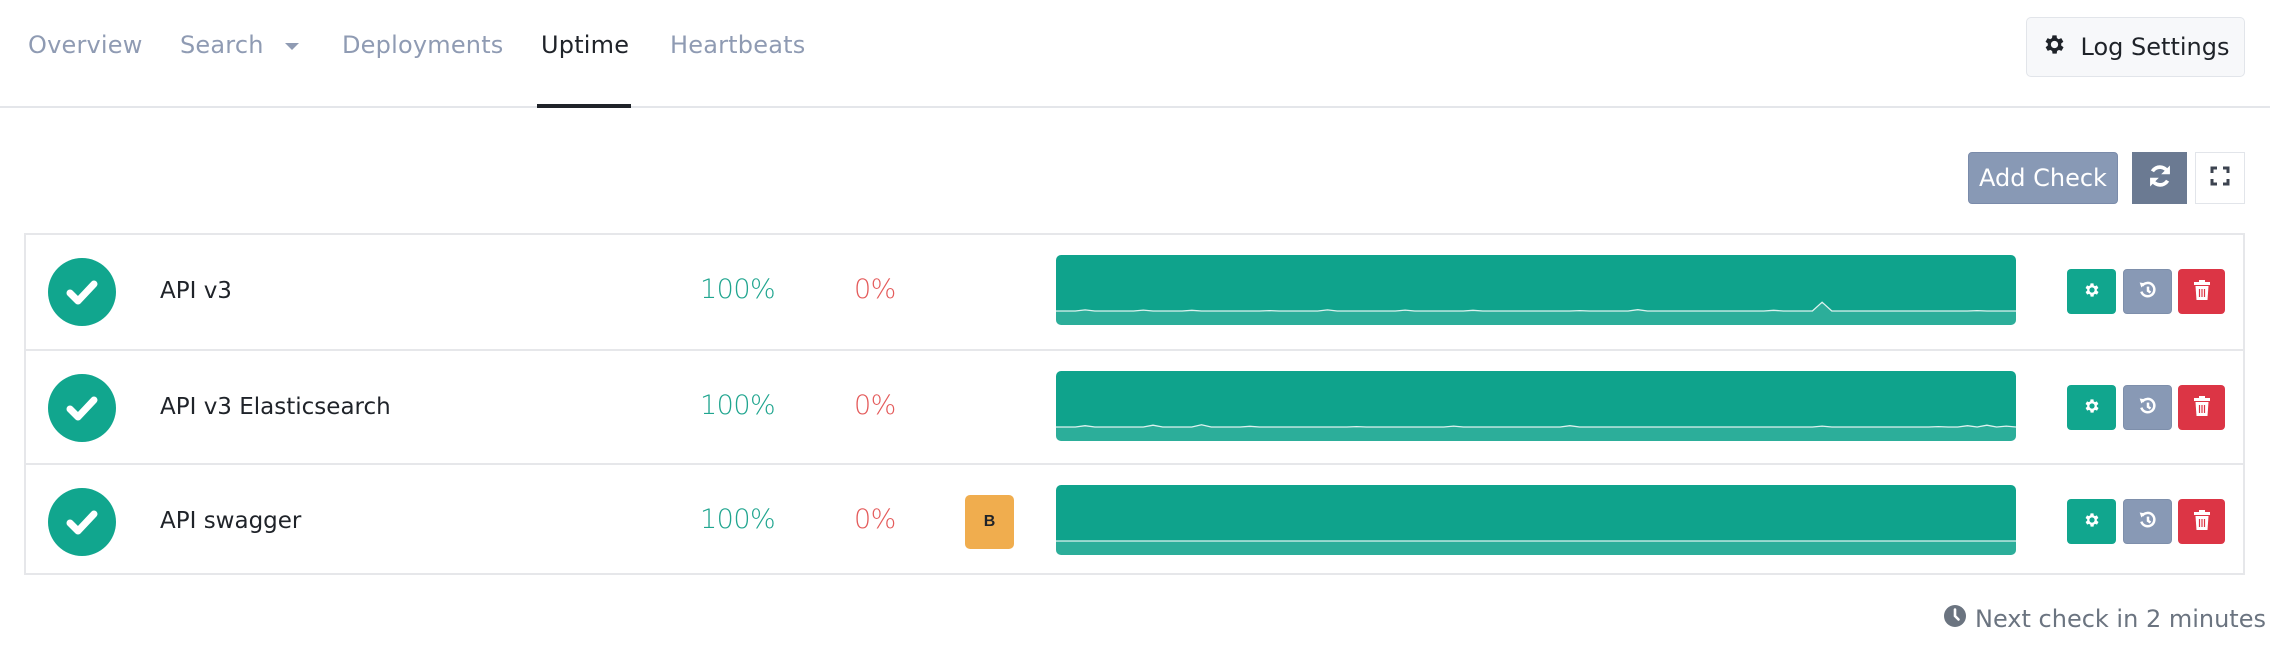 The width and height of the screenshot is (2270, 665). I want to click on add-check-button: Add Check, so click(2043, 178).